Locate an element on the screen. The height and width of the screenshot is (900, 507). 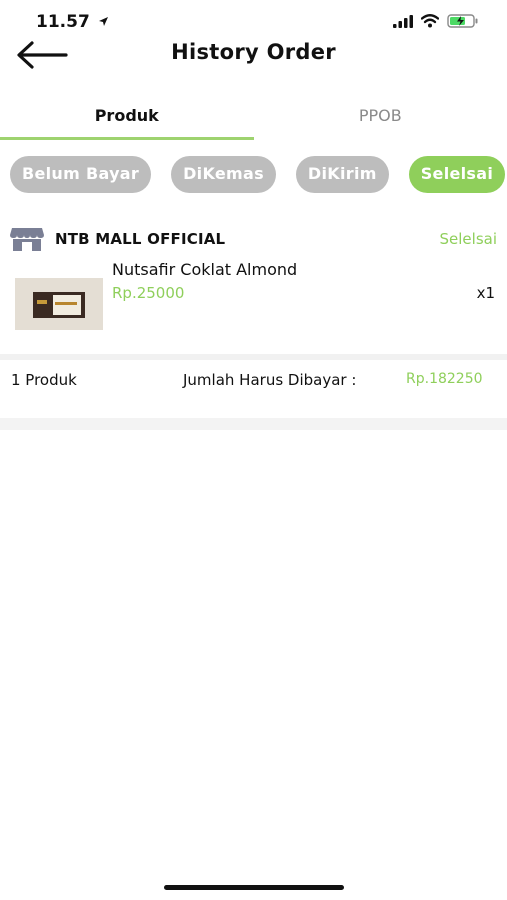
status-time: 11.57 is located at coordinates (72, 22).